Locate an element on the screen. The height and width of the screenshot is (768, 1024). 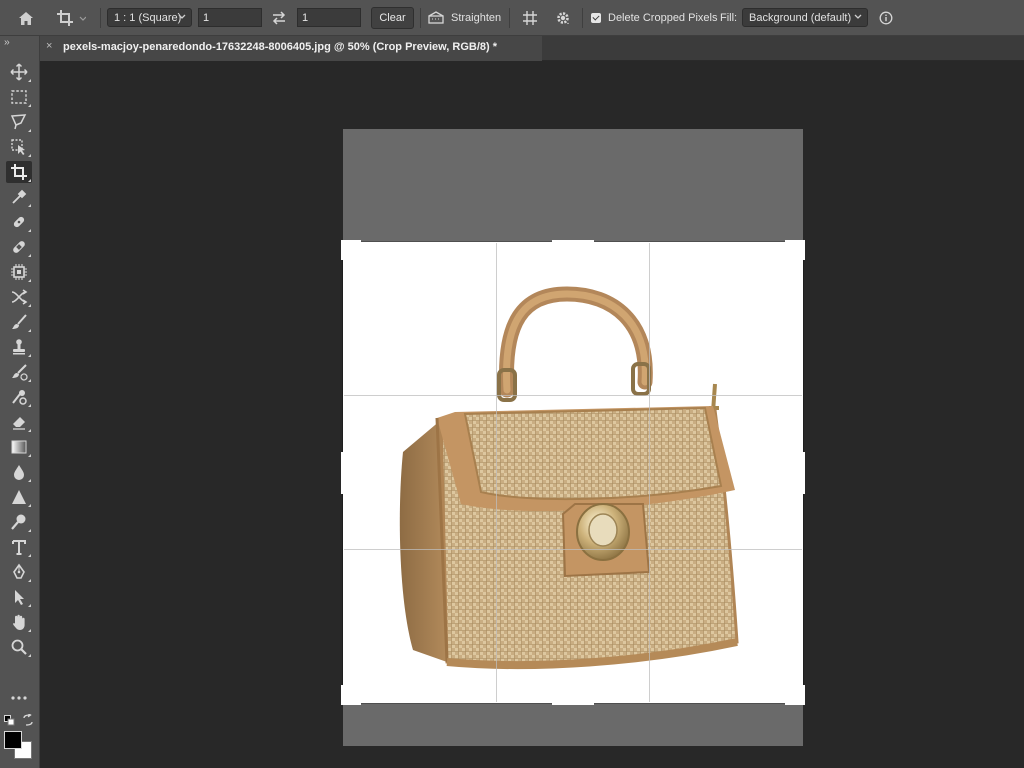
crop-width-value: 1 is located at coordinates (206, 17).